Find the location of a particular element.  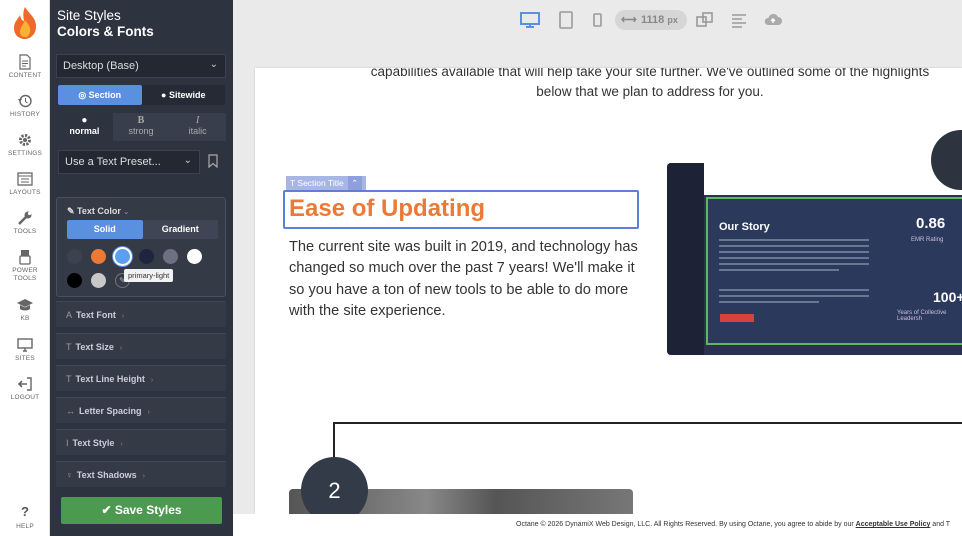

rail-help-label: HELP is located at coordinates (25, 526).